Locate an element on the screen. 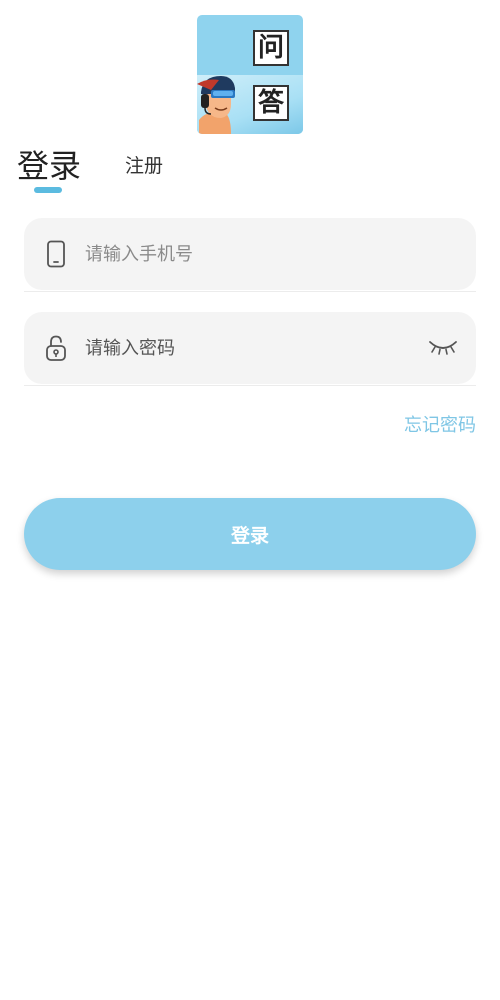 Image resolution: width=500 pixels, height=1000 pixels. phone-icon is located at coordinates (56, 254).